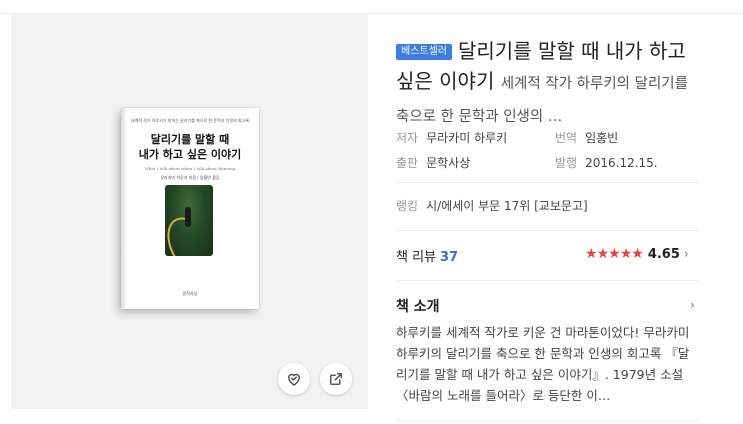  Describe the element at coordinates (407, 163) in the screenshot. I see `publisher-label: 출판` at that location.